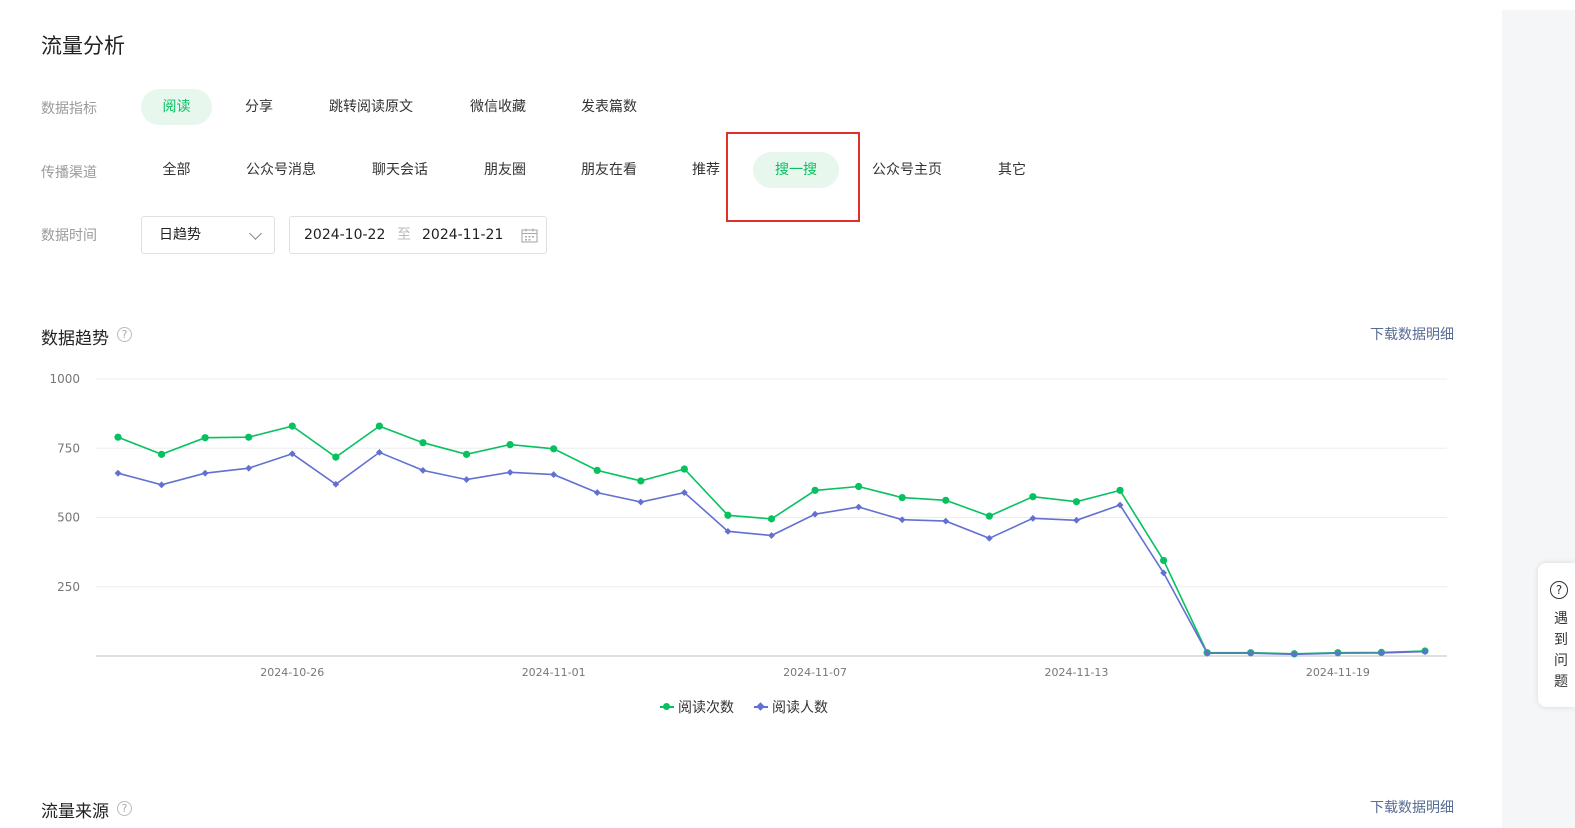 This screenshot has height=828, width=1575. I want to click on page-title: 流量分析, so click(83, 46).